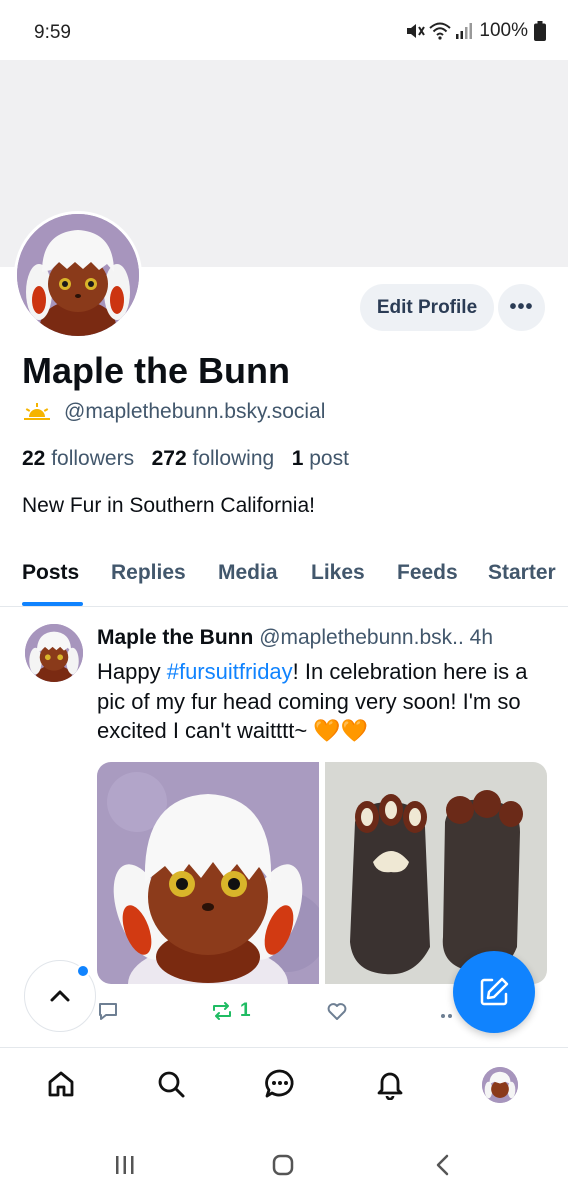 The height and width of the screenshot is (1200, 568). I want to click on posts-count: 1, so click(297, 458).